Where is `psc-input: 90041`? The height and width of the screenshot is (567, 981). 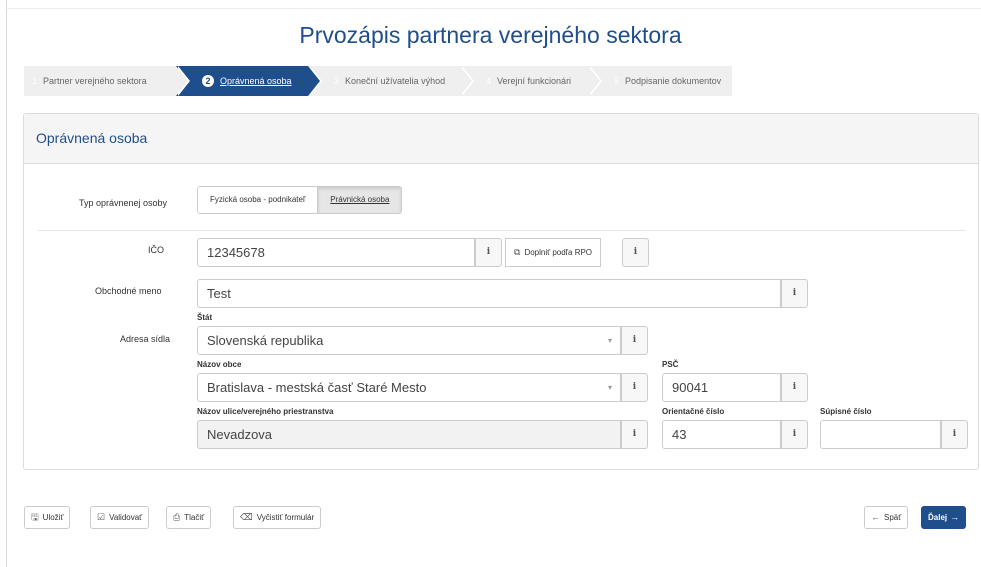
psc-input: 90041 is located at coordinates (721, 387).